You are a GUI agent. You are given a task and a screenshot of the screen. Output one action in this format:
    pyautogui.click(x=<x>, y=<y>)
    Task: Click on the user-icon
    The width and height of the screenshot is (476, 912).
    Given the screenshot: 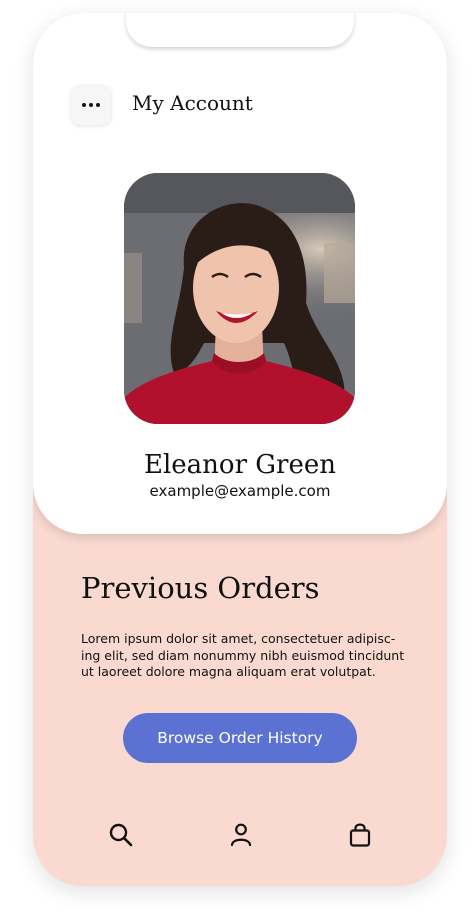 What is the action you would take?
    pyautogui.click(x=241, y=835)
    